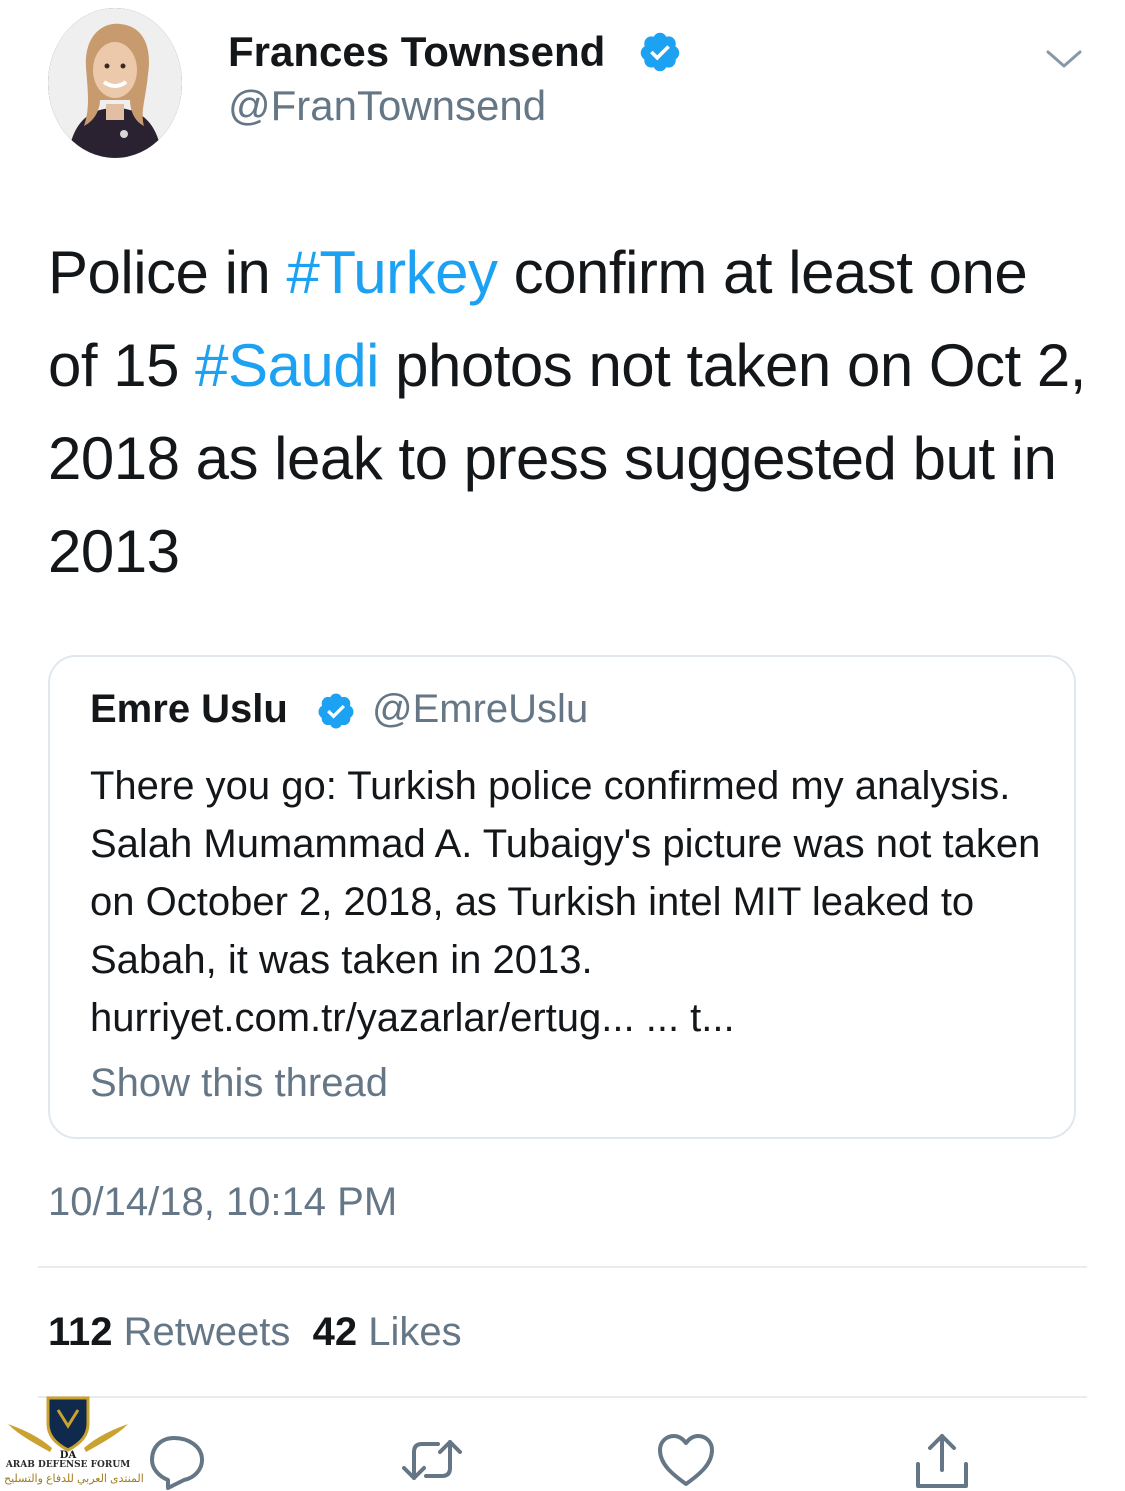  What do you see at coordinates (942, 1460) in the screenshot?
I see `share-icon` at bounding box center [942, 1460].